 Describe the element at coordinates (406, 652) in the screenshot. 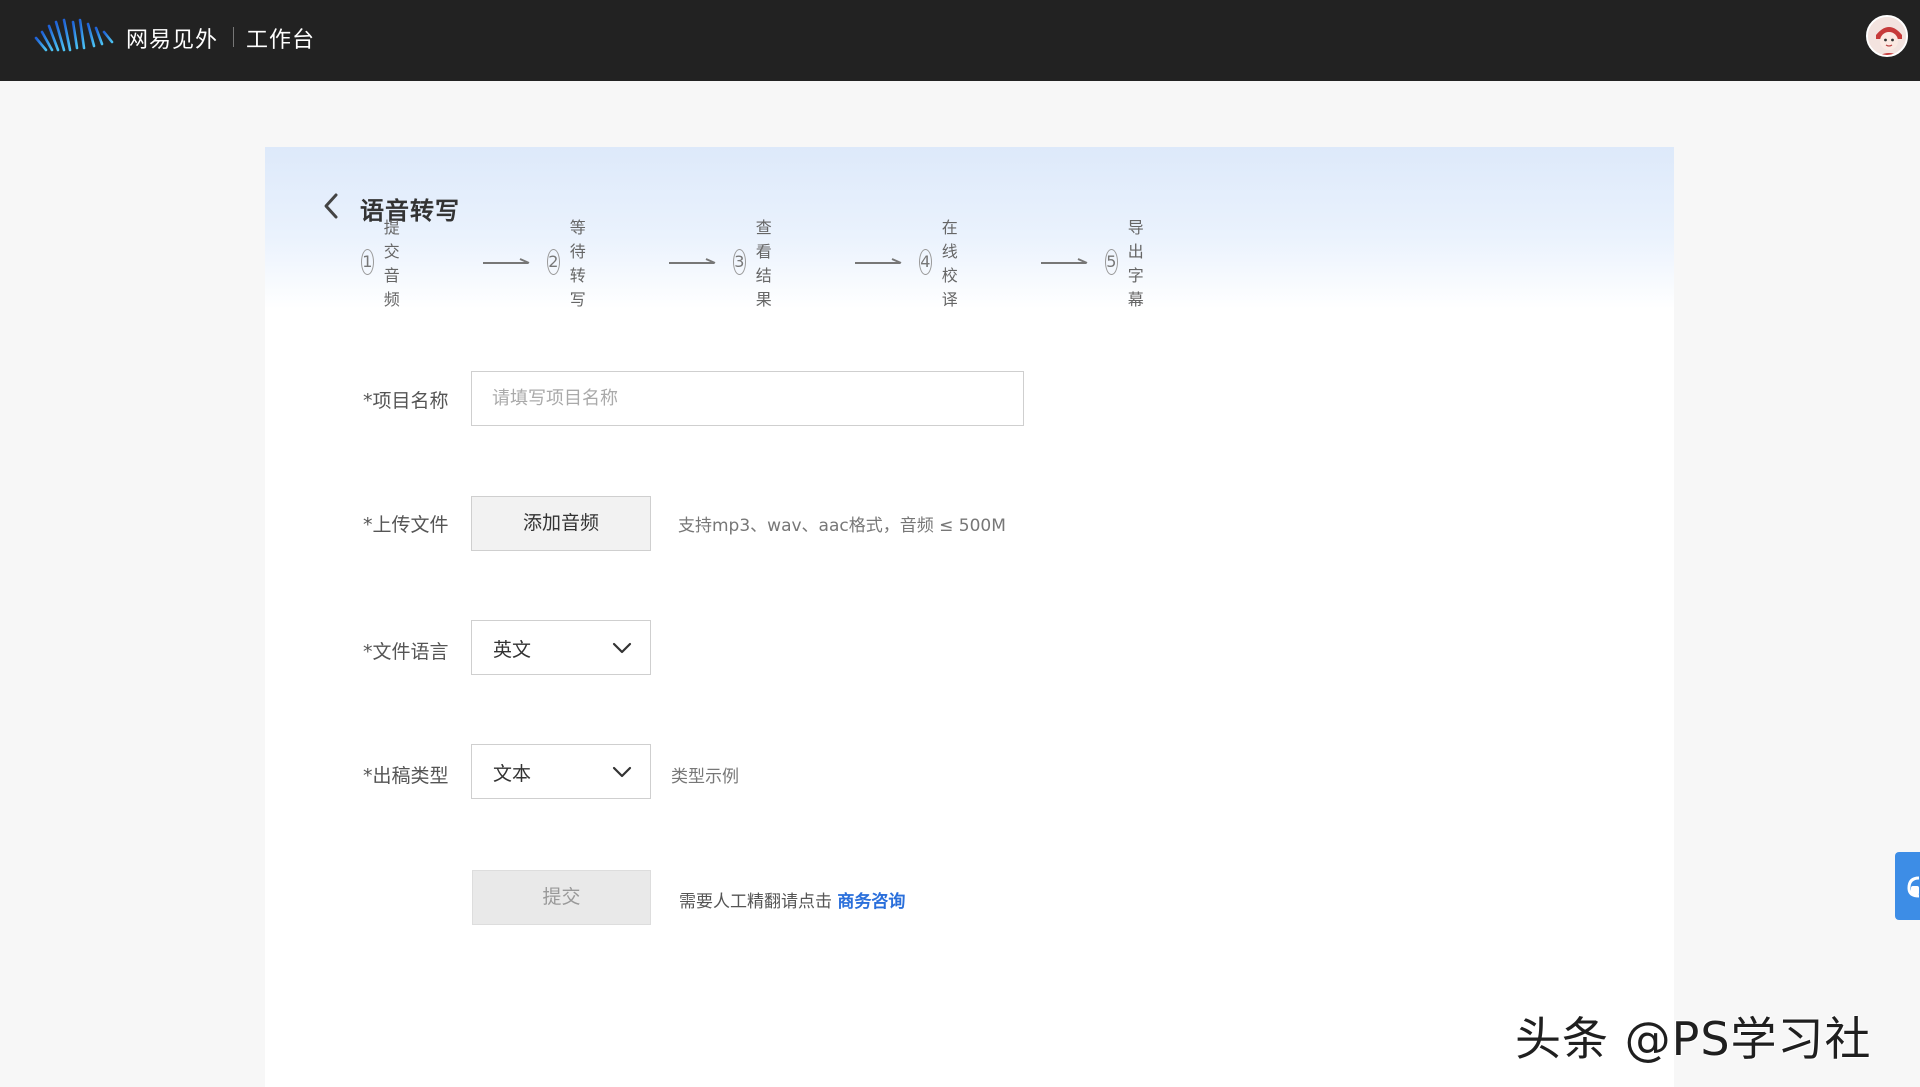

I see `file-language-label: *文件语言` at that location.